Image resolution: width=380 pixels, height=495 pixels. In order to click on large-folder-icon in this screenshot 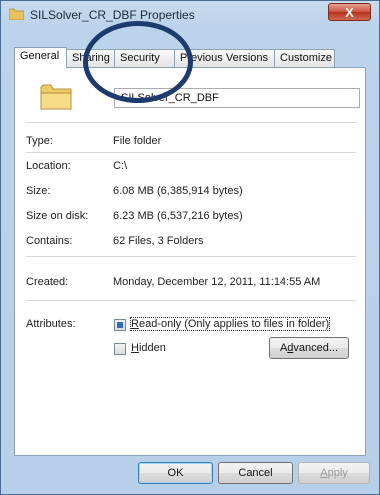, I will do `click(56, 97)`.